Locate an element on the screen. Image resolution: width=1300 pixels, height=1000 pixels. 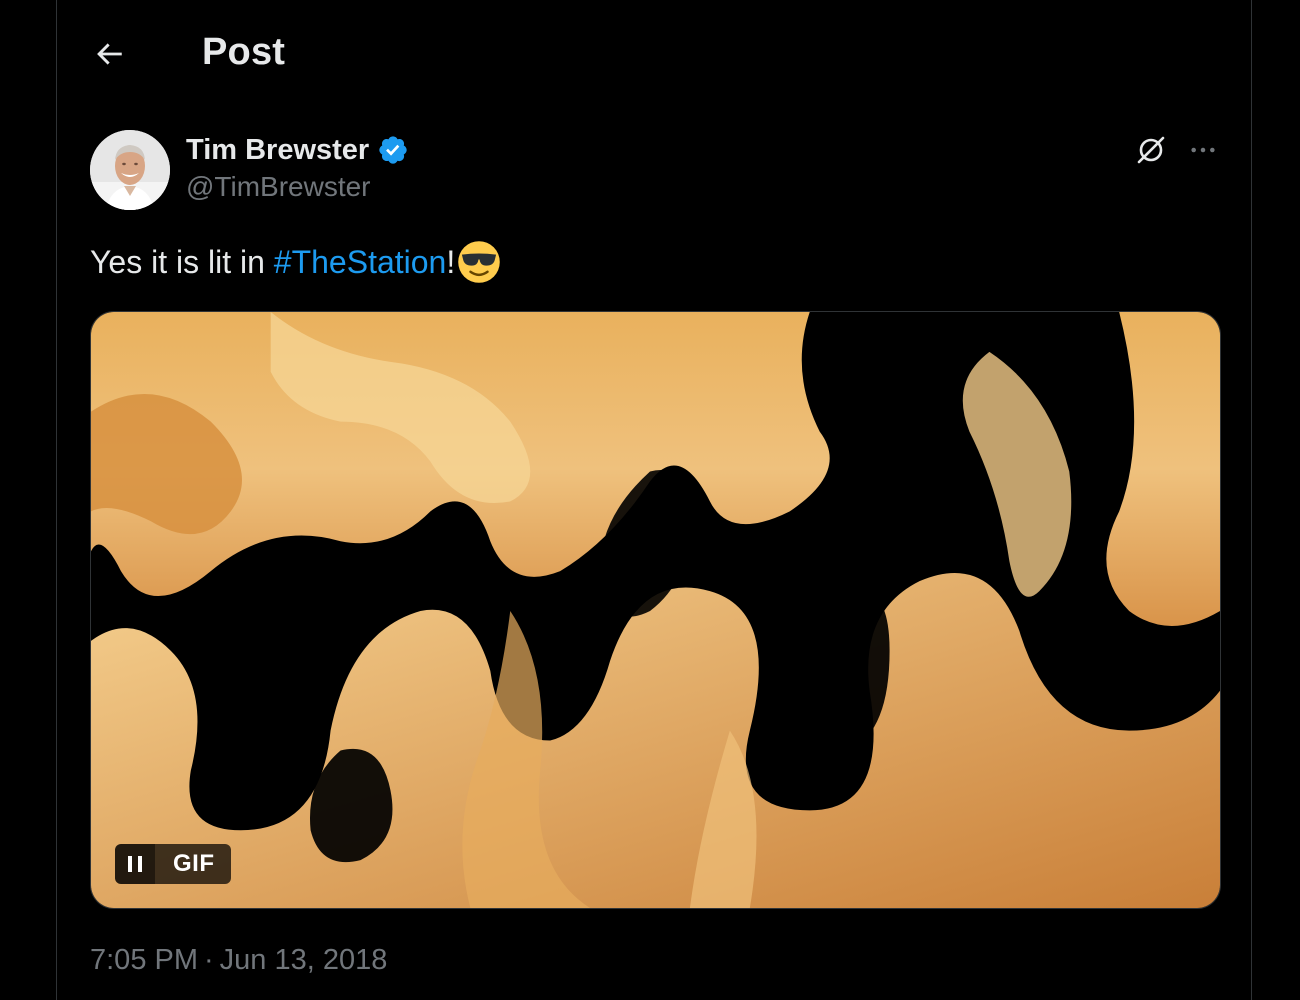
display-name: Tim Brewster is located at coordinates (277, 150).